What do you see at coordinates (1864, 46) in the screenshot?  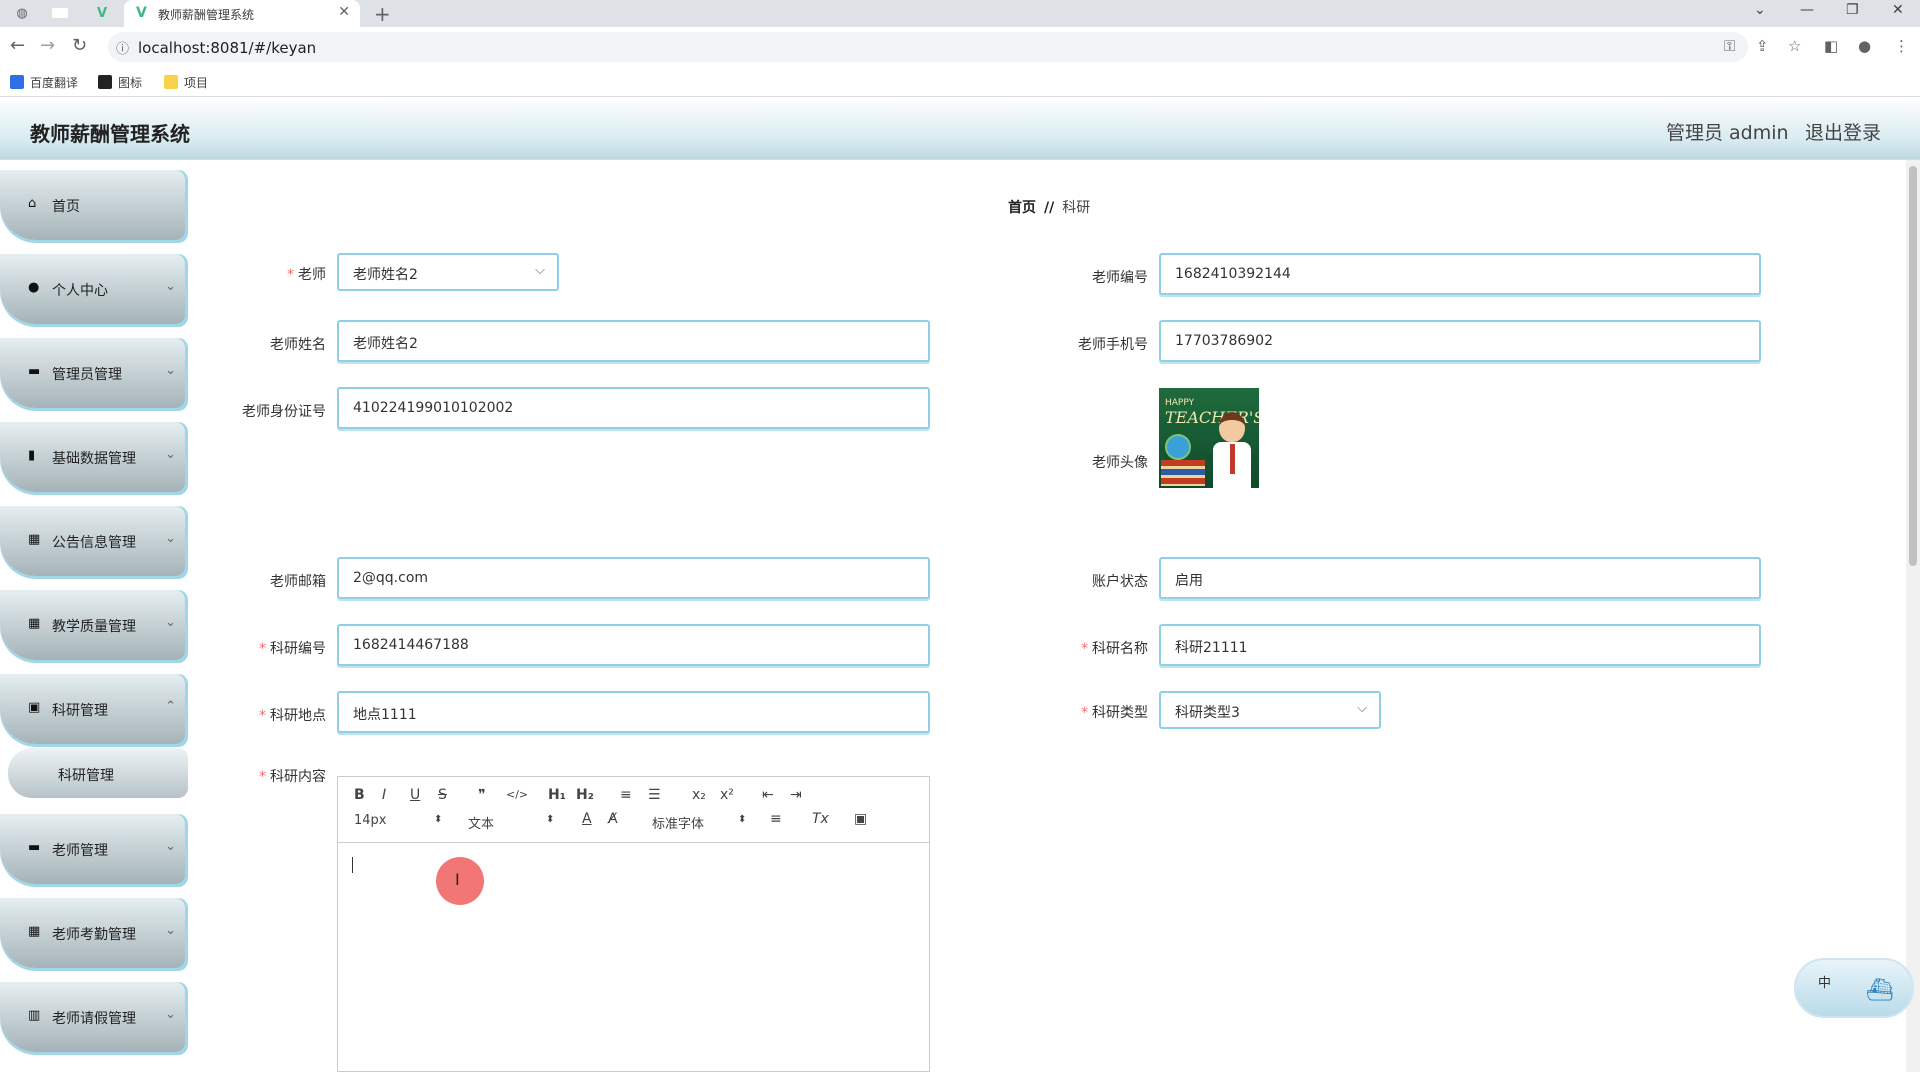 I see `profile-icon: ●` at bounding box center [1864, 46].